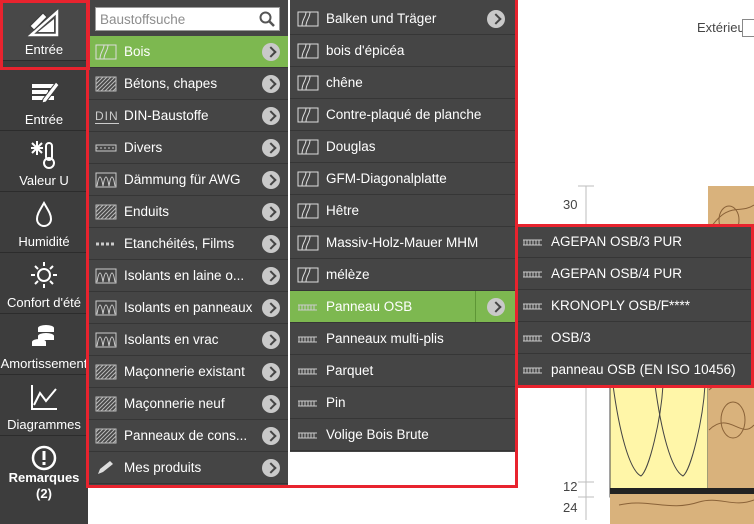 The width and height of the screenshot is (754, 524). What do you see at coordinates (402, 403) in the screenshot?
I see `wood-item-pin: Pin` at bounding box center [402, 403].